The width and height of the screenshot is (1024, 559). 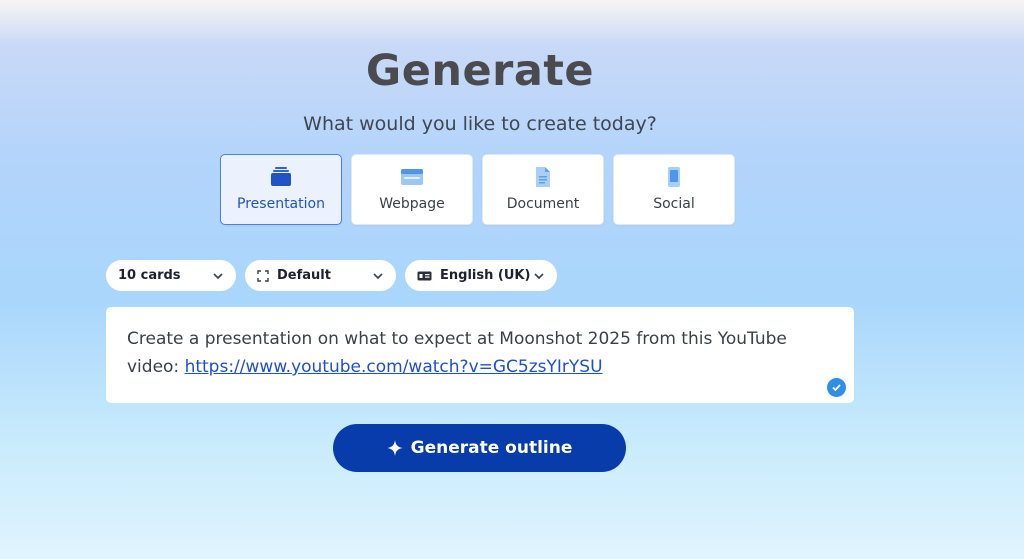 What do you see at coordinates (412, 204) in the screenshot?
I see `type-label-webpage: Webpage` at bounding box center [412, 204].